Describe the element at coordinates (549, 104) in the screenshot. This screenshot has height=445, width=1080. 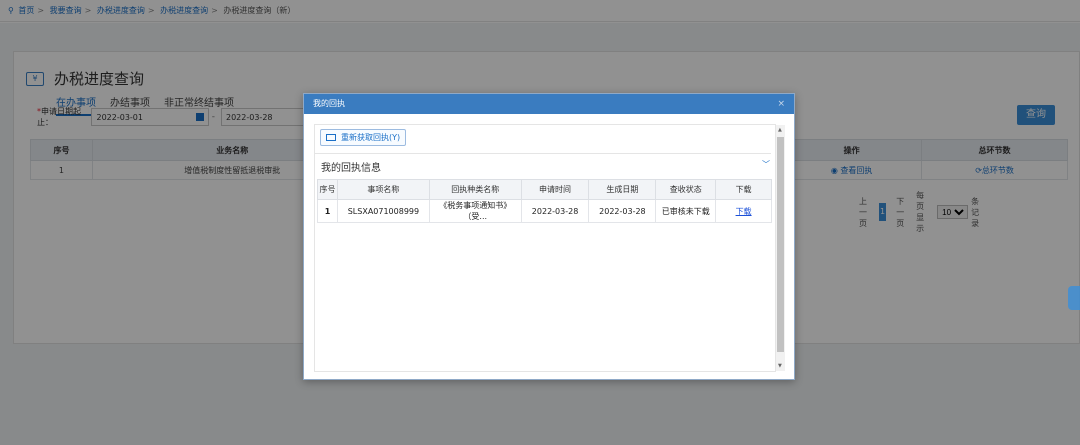
I see `modal-header: 我的回执 ×` at that location.